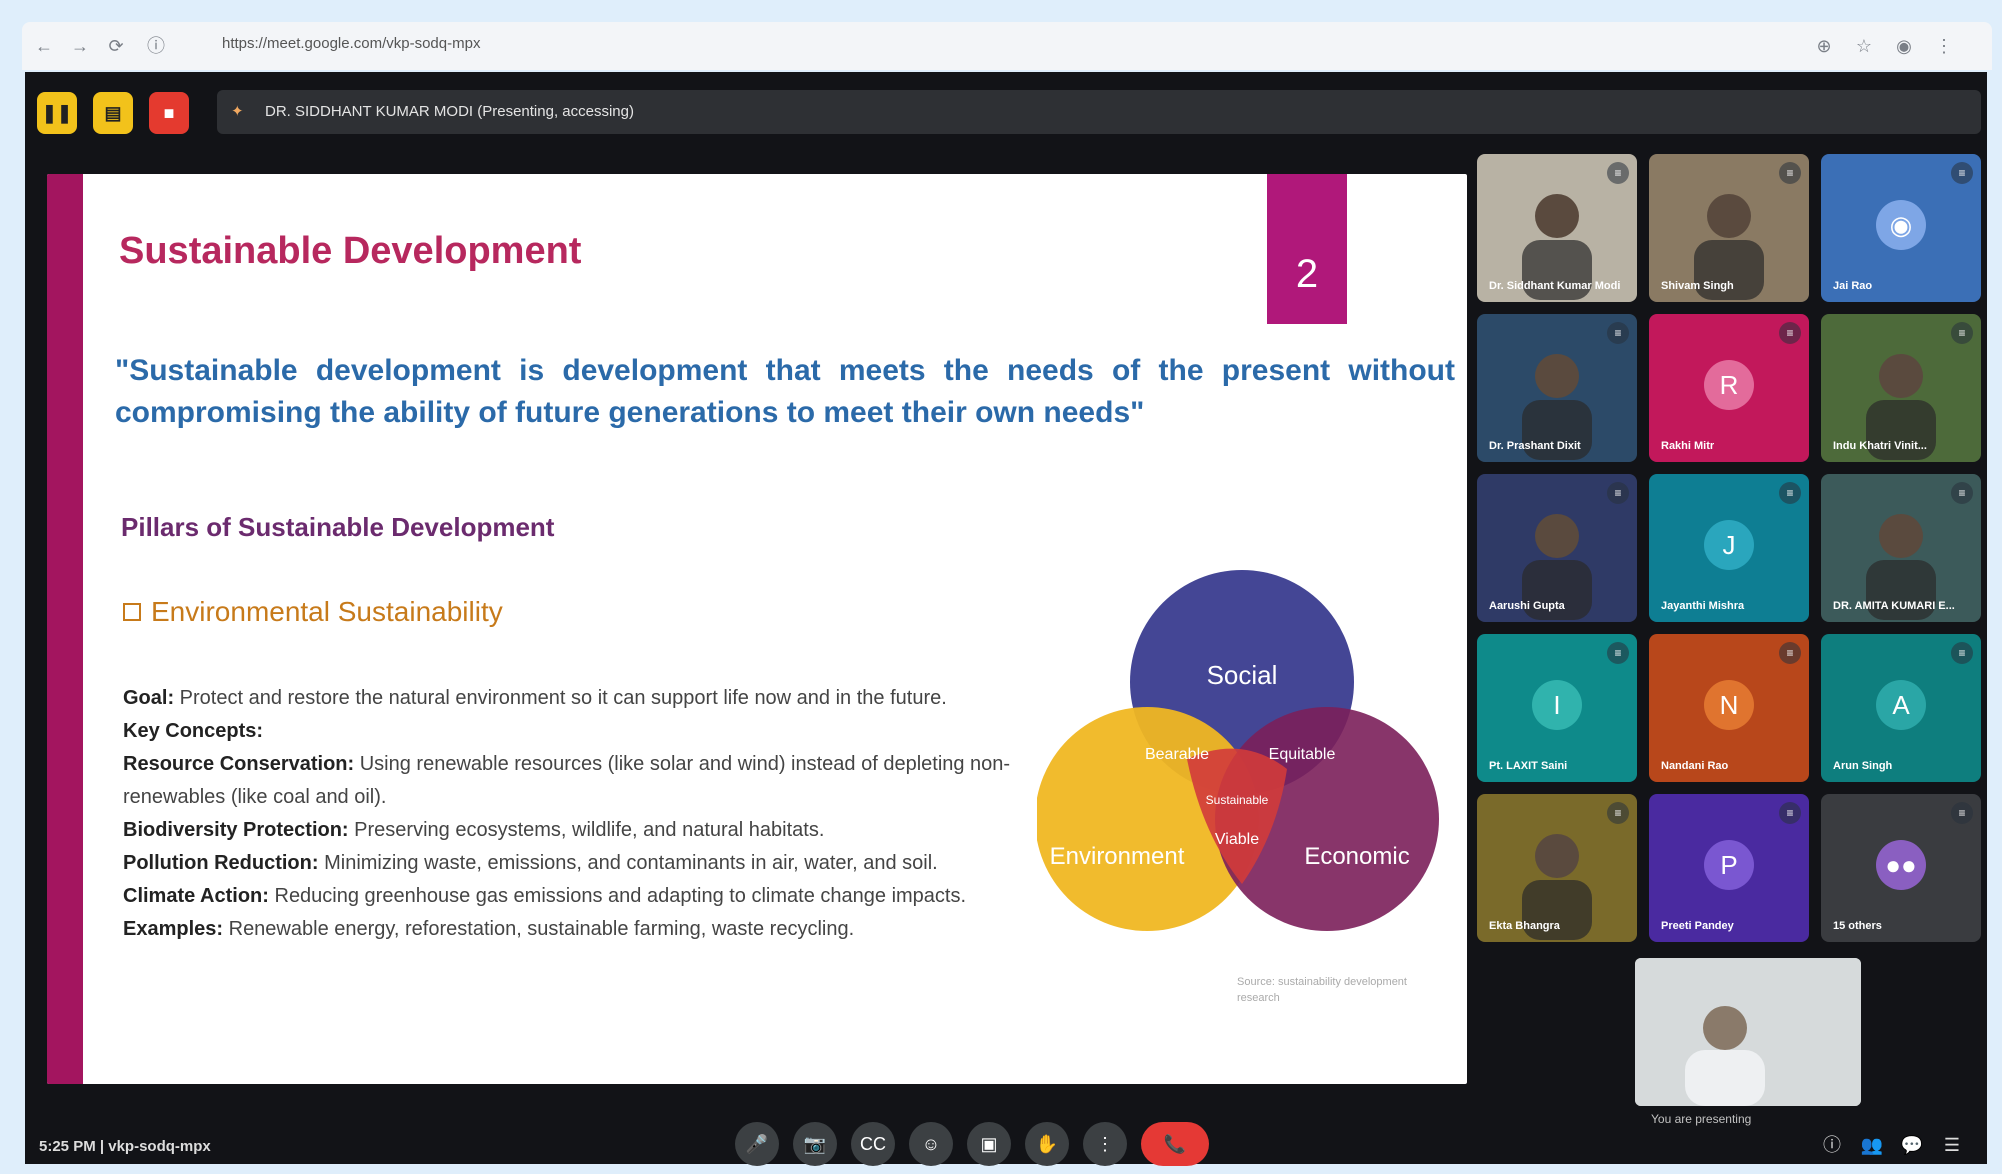  Describe the element at coordinates (44, 46) in the screenshot. I see `back-icon: ←` at that location.